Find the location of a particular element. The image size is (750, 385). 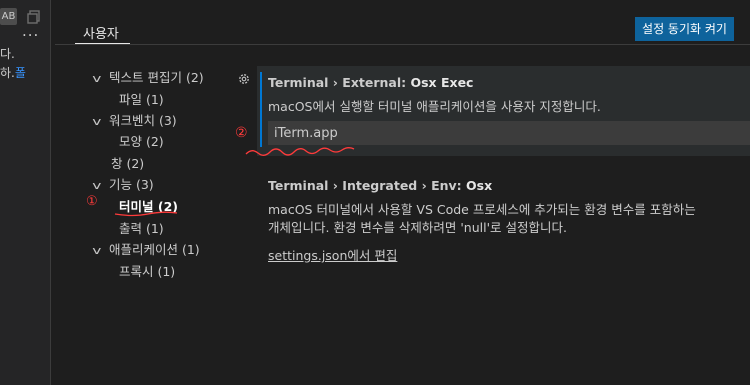

toc-item-window: 창 (2) is located at coordinates (127, 162).